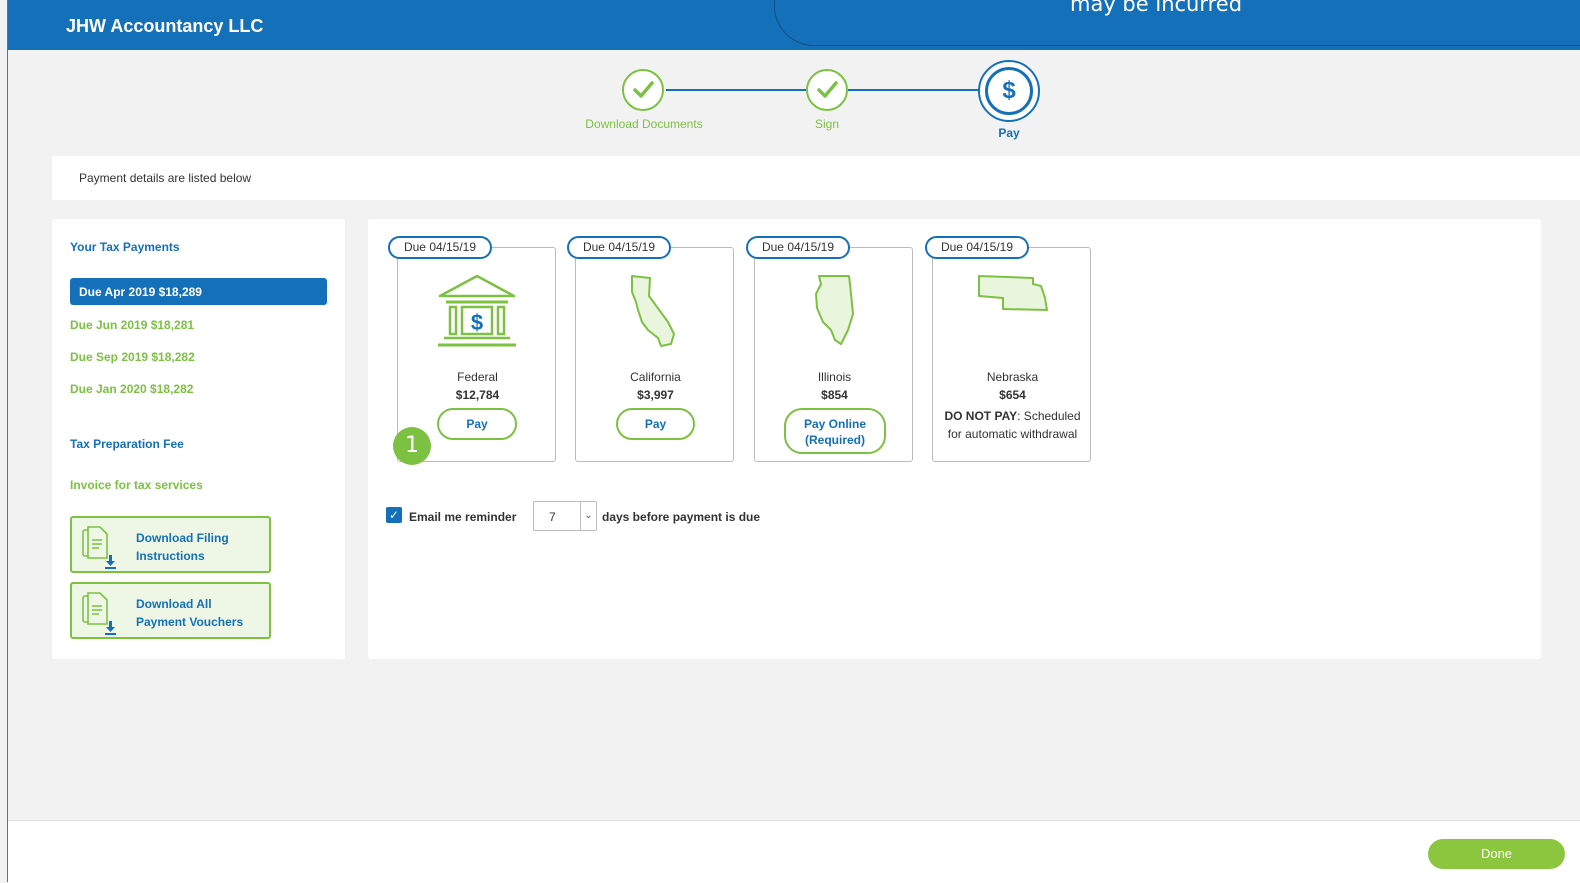 The image size is (1580, 883). Describe the element at coordinates (394, 515) in the screenshot. I see `email-reminder-checkbox: ✓` at that location.